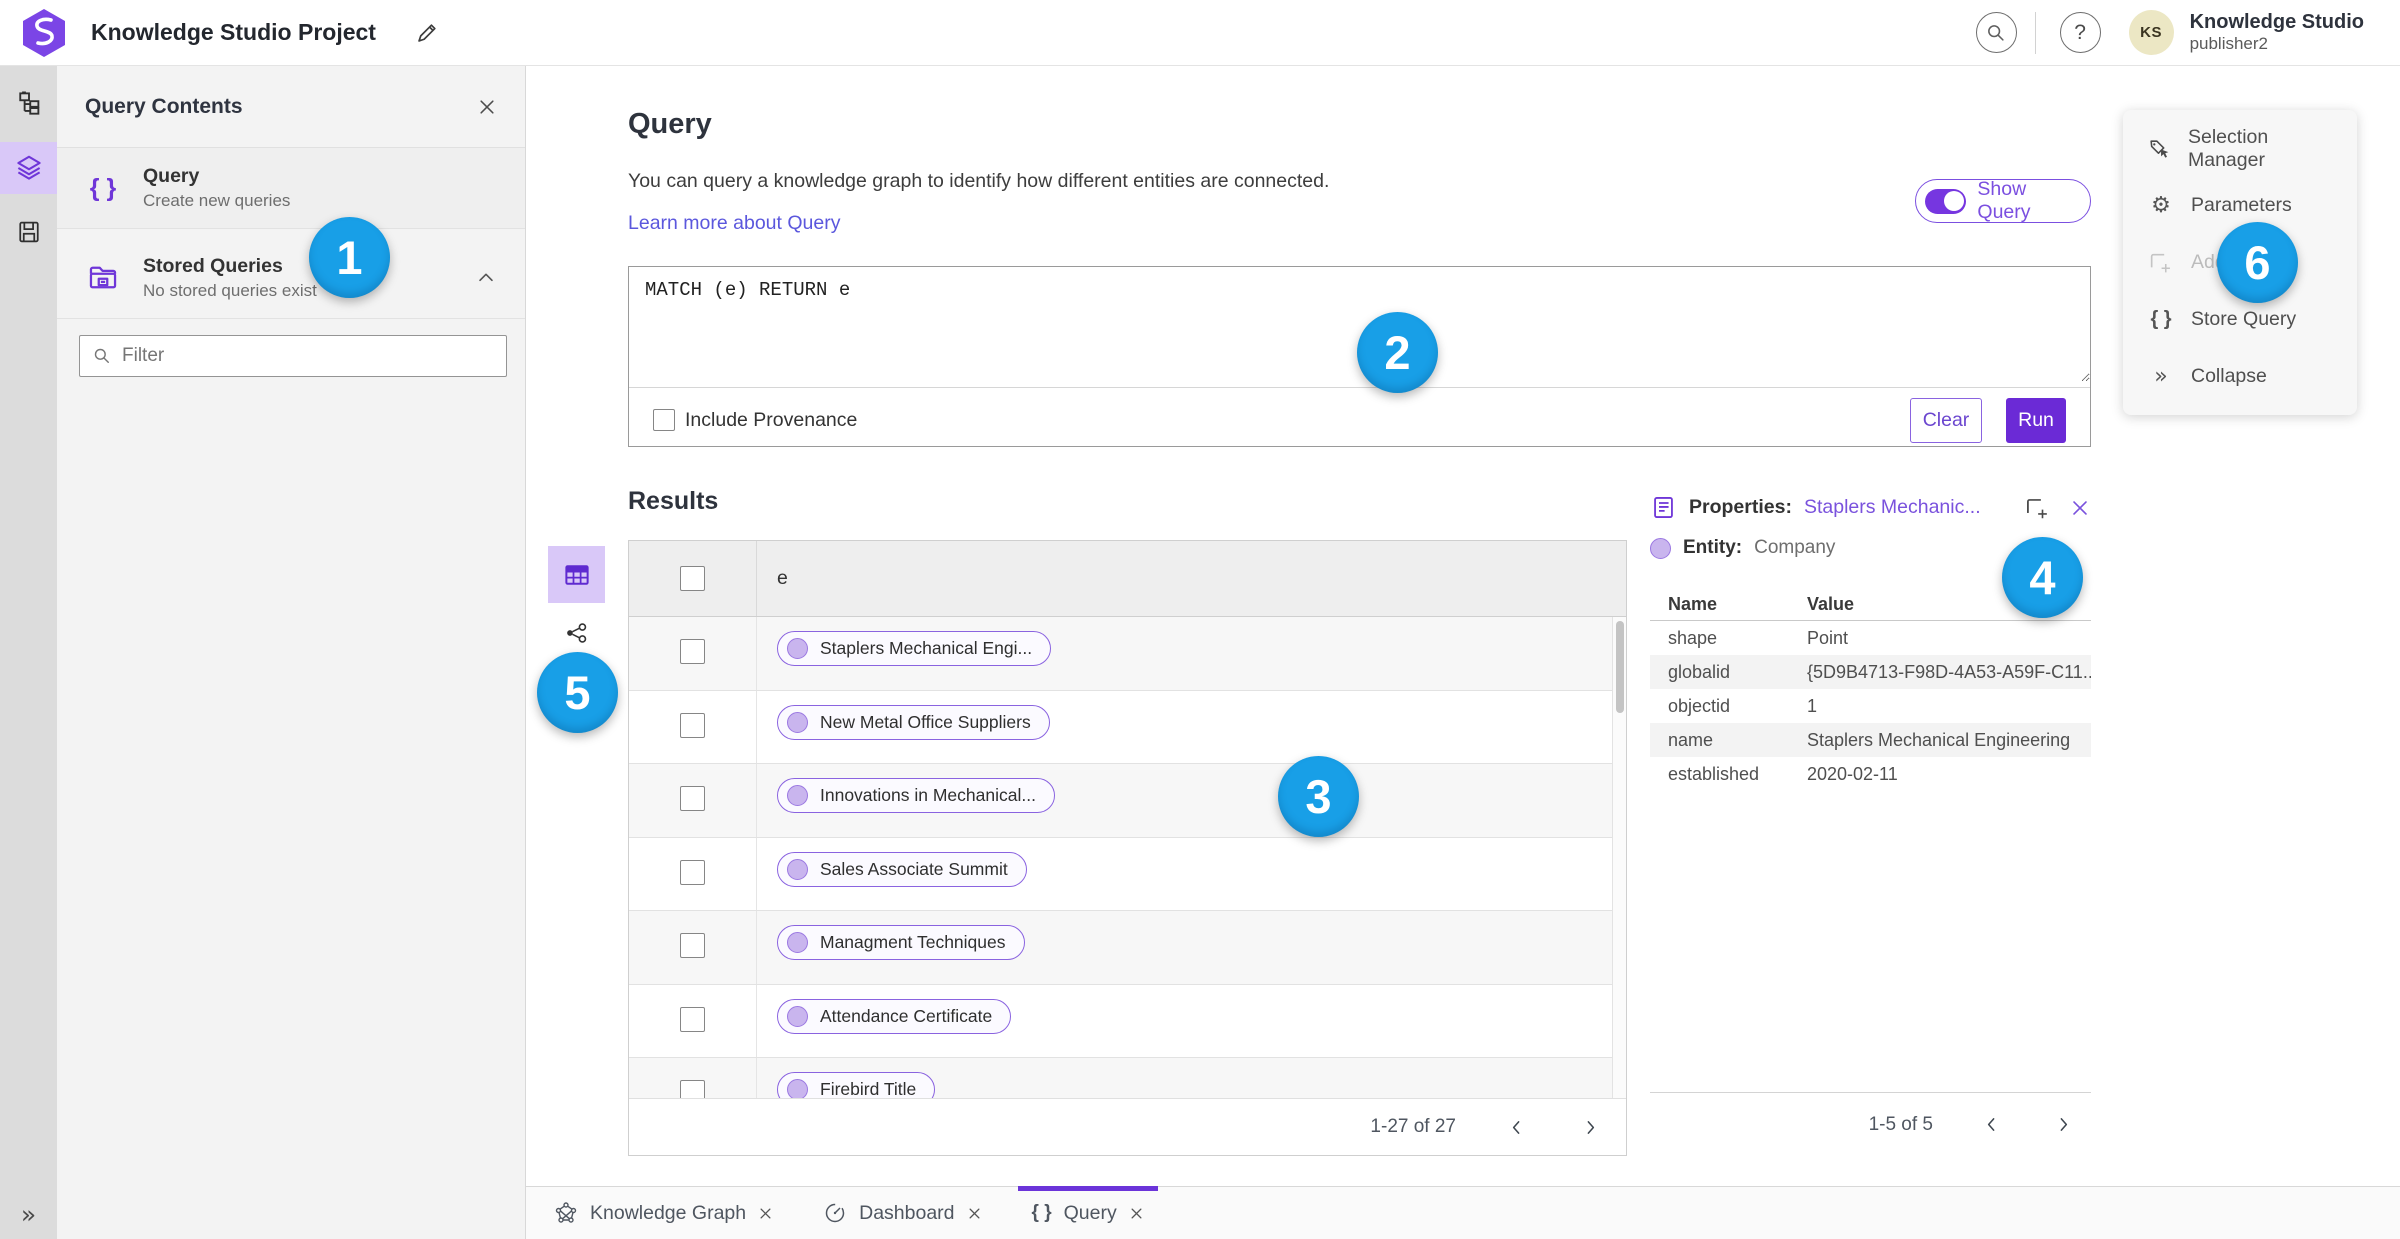  What do you see at coordinates (1359, 419) in the screenshot?
I see `query-editor-footer: Include Provenance Clear Run` at bounding box center [1359, 419].